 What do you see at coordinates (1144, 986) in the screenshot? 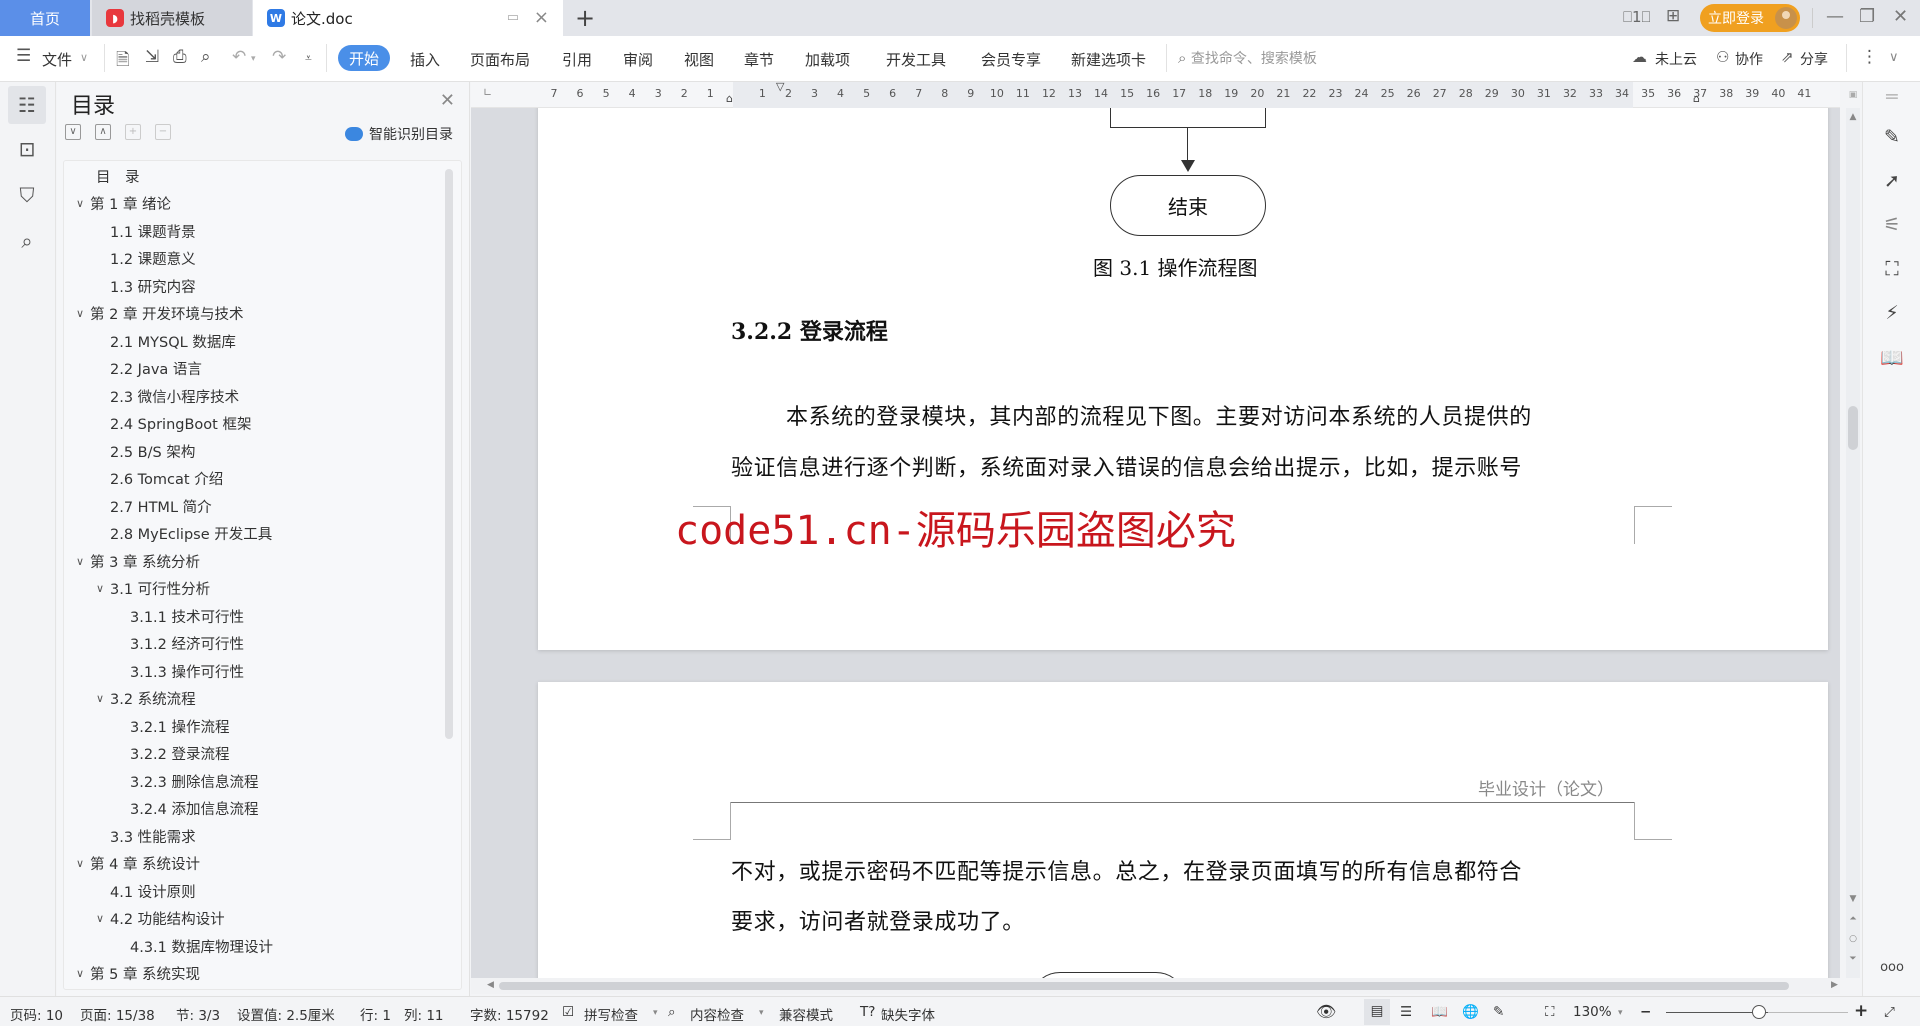
I see `horizontal-scrollbar-thumb` at bounding box center [1144, 986].